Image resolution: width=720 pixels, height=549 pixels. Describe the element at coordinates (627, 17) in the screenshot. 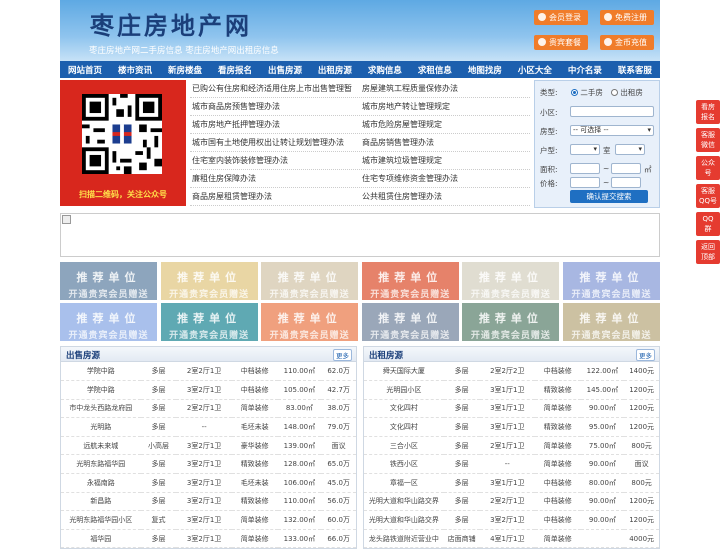

I see `register-button: 免费注册` at that location.